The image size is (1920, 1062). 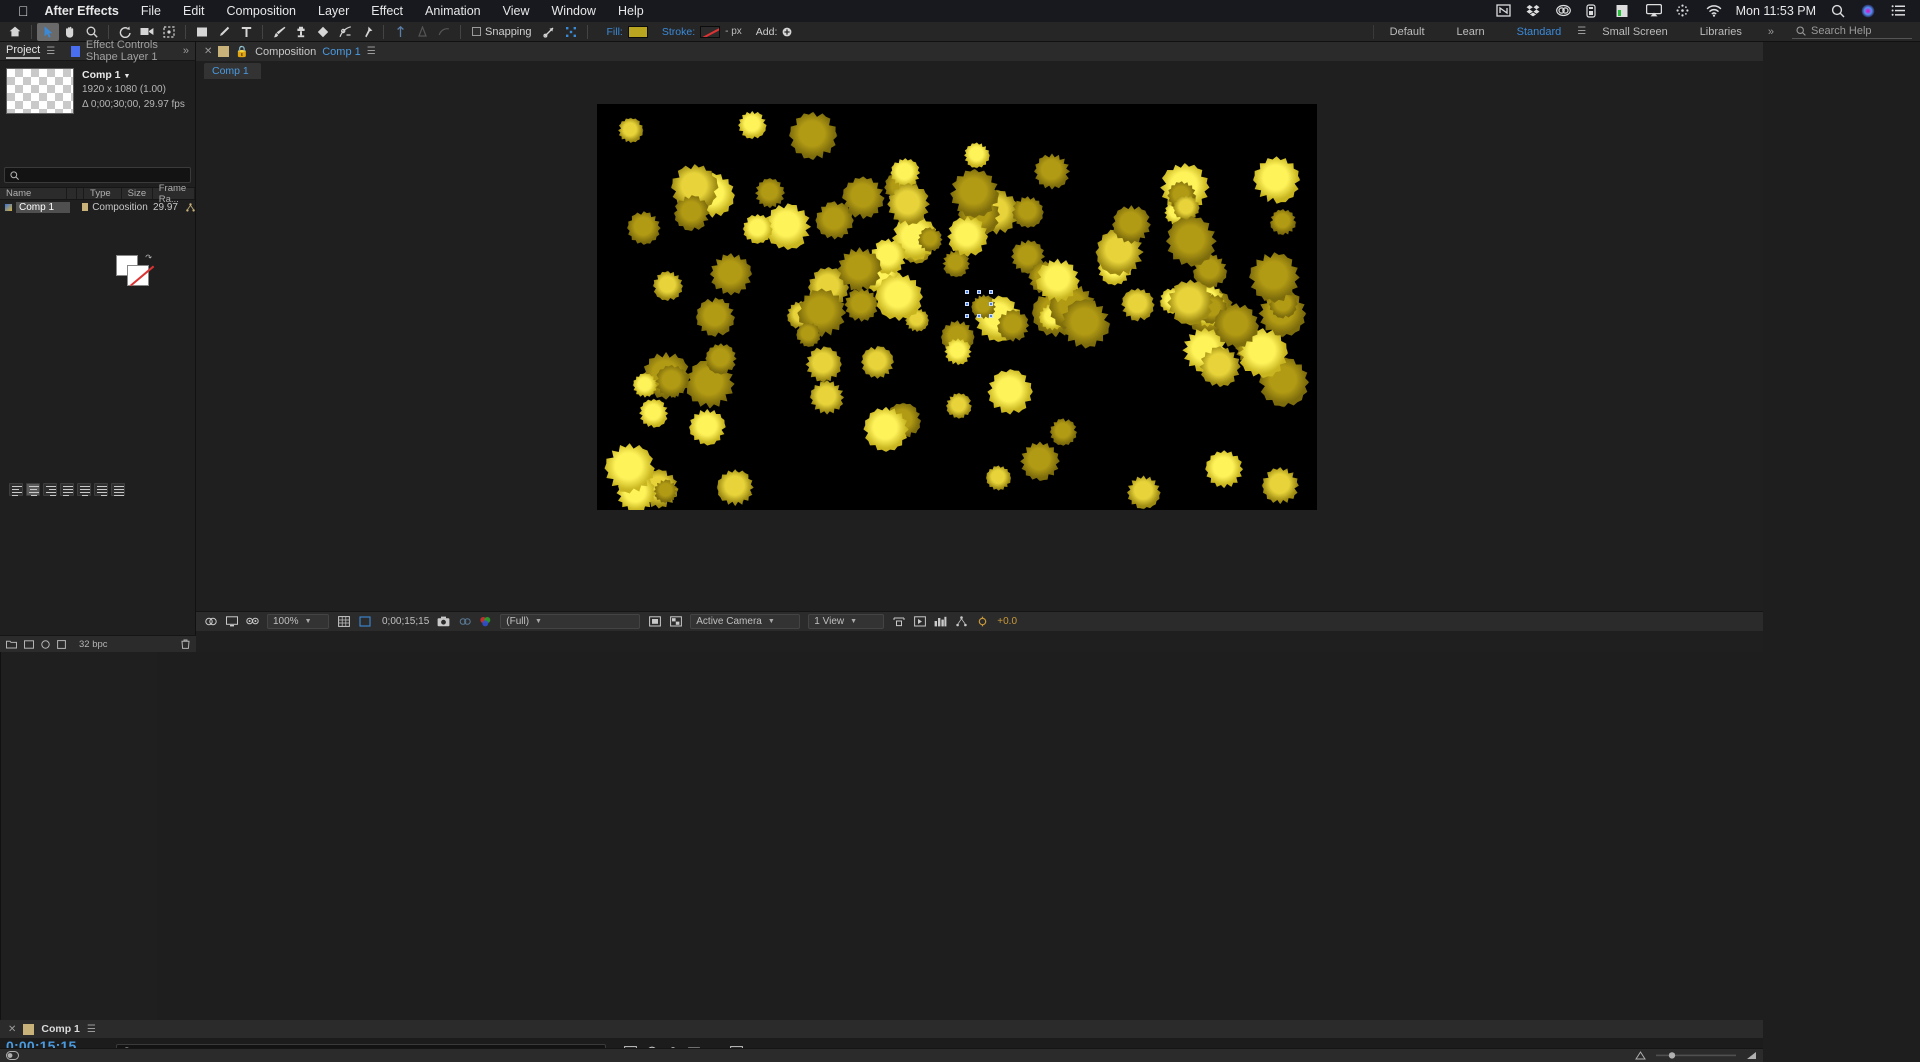 What do you see at coordinates (637, 31) in the screenshot?
I see `fill-color-swatch` at bounding box center [637, 31].